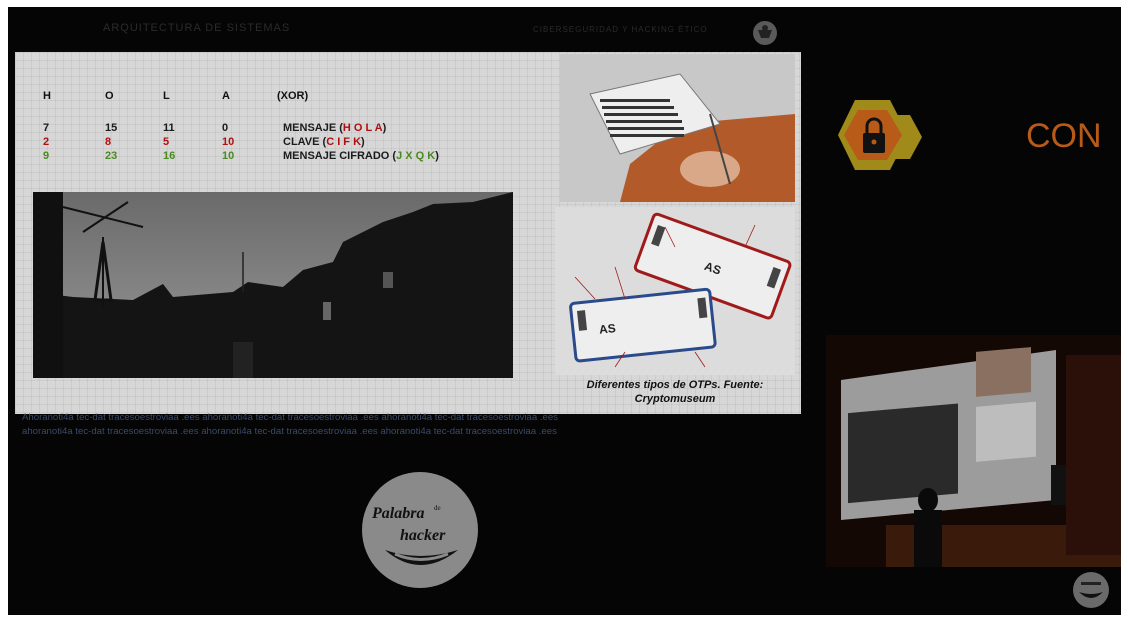  I want to click on row-clave-v2: 5, so click(166, 142).